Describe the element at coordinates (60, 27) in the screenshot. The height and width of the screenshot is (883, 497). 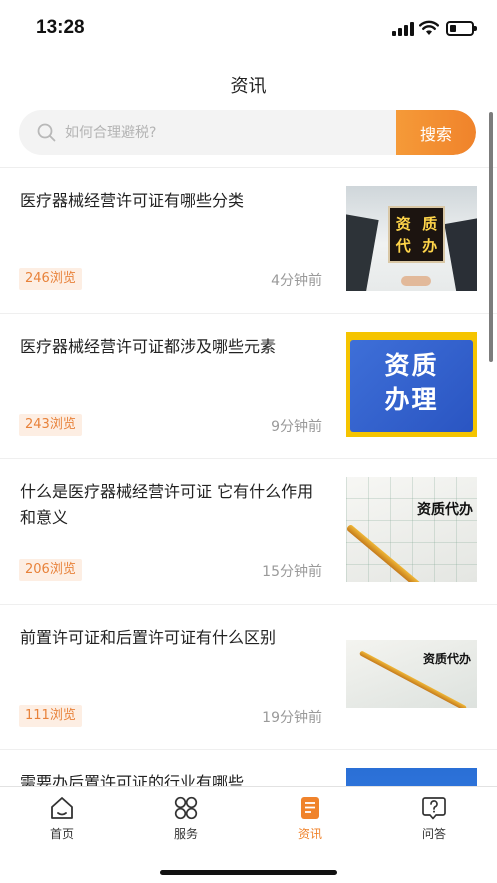
I see `status-time: 13:28` at that location.